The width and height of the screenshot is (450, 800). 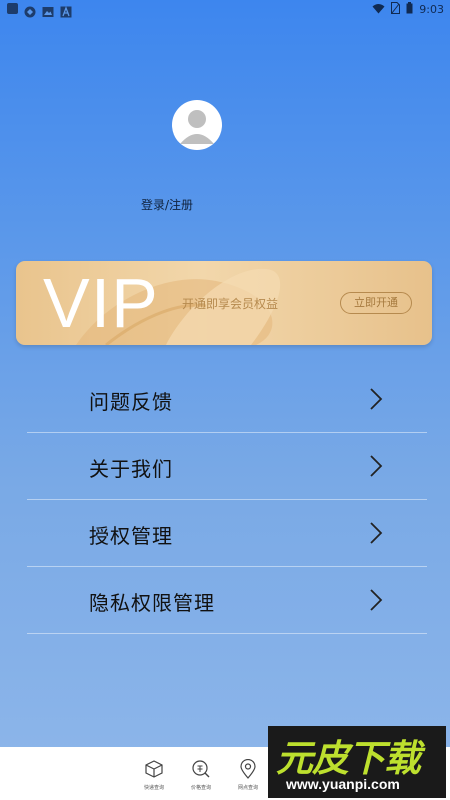 What do you see at coordinates (39, 12) in the screenshot?
I see `notification-icons` at bounding box center [39, 12].